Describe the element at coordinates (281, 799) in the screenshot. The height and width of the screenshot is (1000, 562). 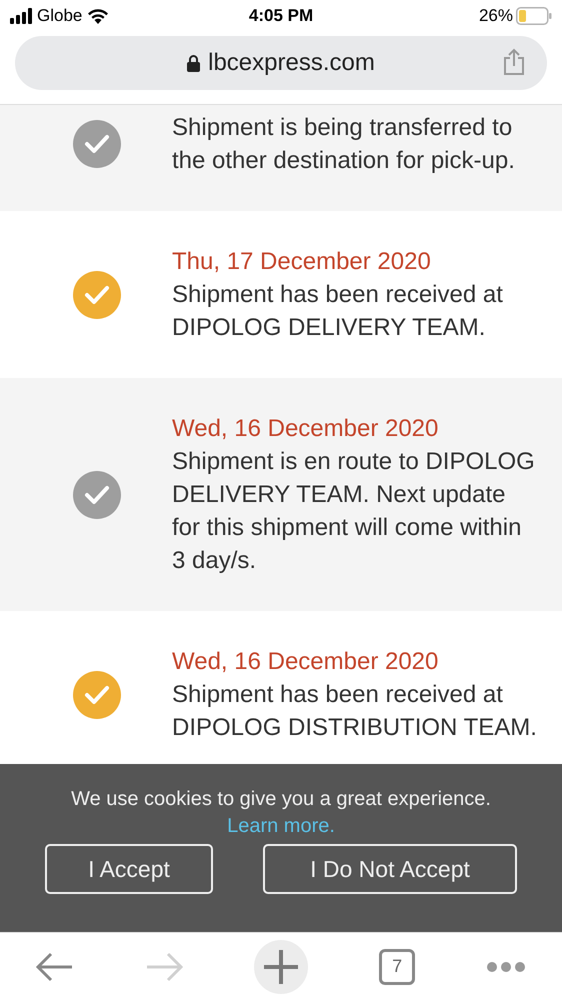
I see `cookie-message: We use cookies to give you a great experience.` at that location.